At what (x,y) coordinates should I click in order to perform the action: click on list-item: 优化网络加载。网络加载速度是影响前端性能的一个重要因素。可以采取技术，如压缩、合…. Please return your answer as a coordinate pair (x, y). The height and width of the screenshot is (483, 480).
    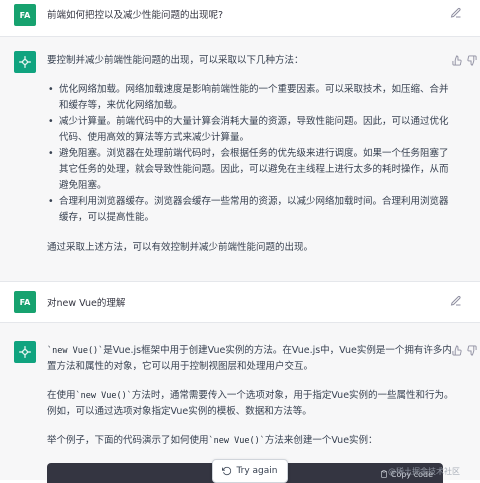
    Looking at the image, I should click on (252, 98).